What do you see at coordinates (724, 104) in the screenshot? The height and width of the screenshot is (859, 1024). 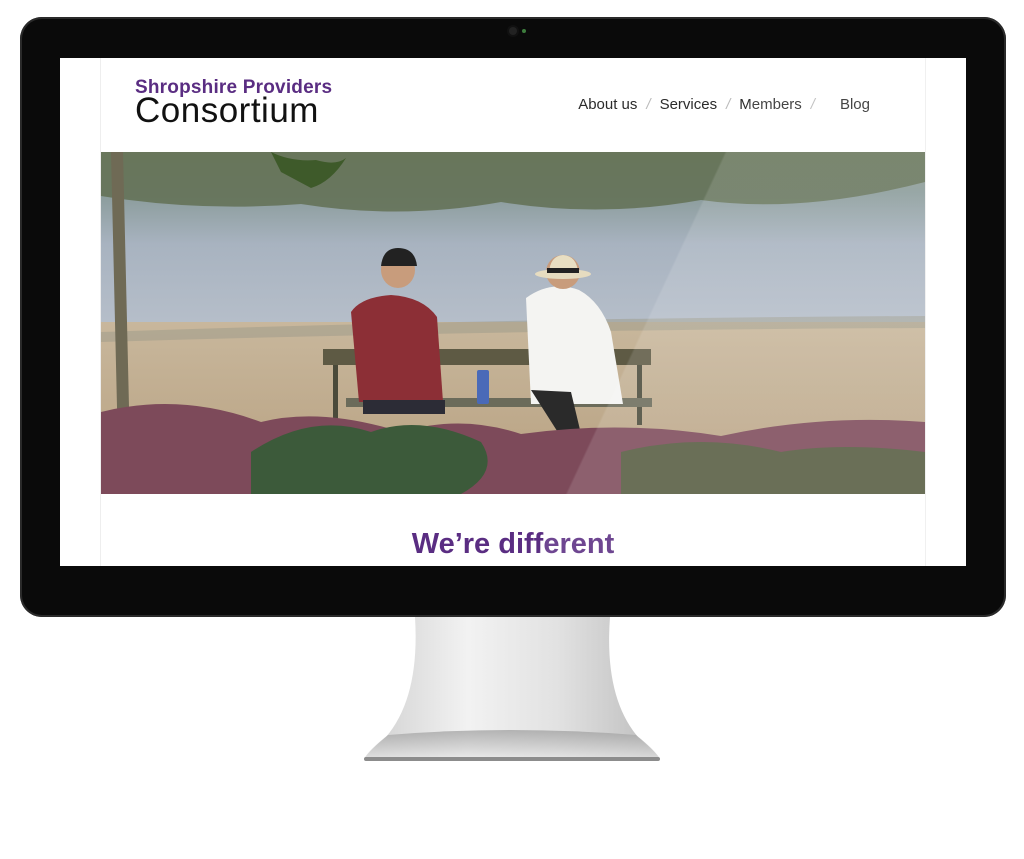 I see `main-navigation: About us / Services / Members / Blog` at bounding box center [724, 104].